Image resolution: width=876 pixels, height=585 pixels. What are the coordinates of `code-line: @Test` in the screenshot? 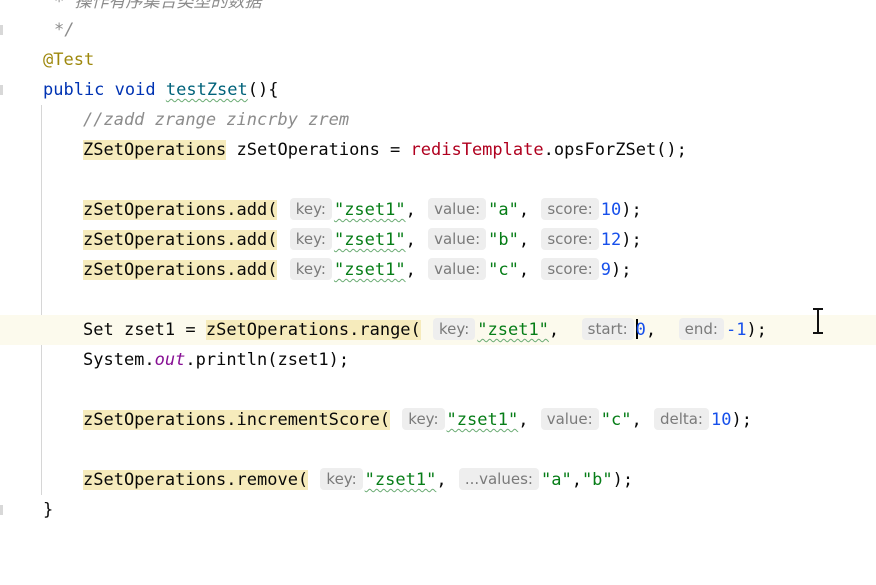 It's located at (438, 60).